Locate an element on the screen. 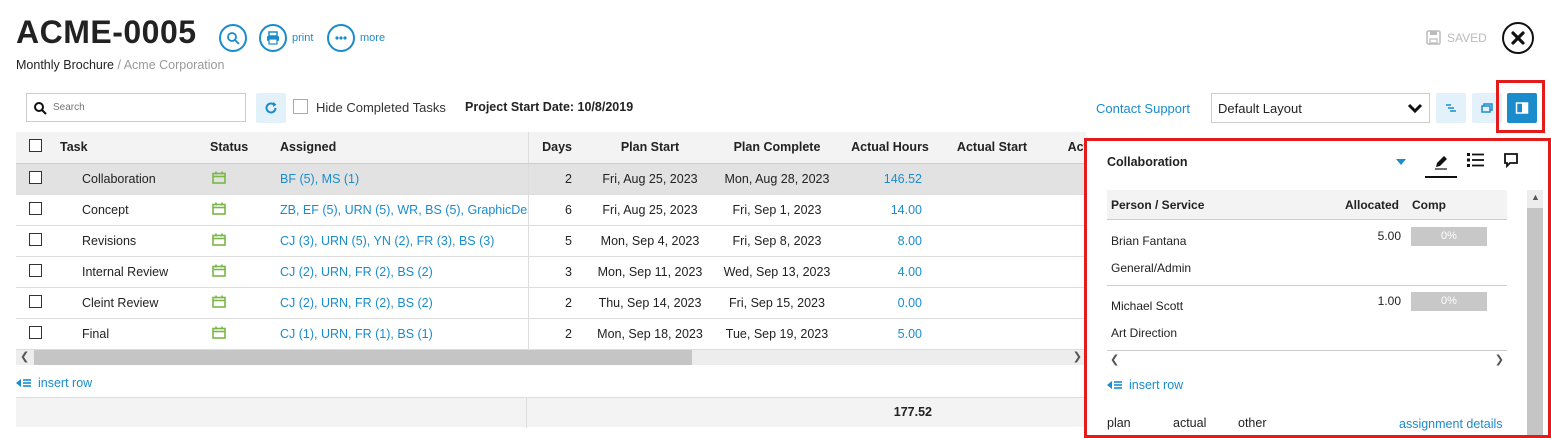  col-task: Task is located at coordinates (135, 148).